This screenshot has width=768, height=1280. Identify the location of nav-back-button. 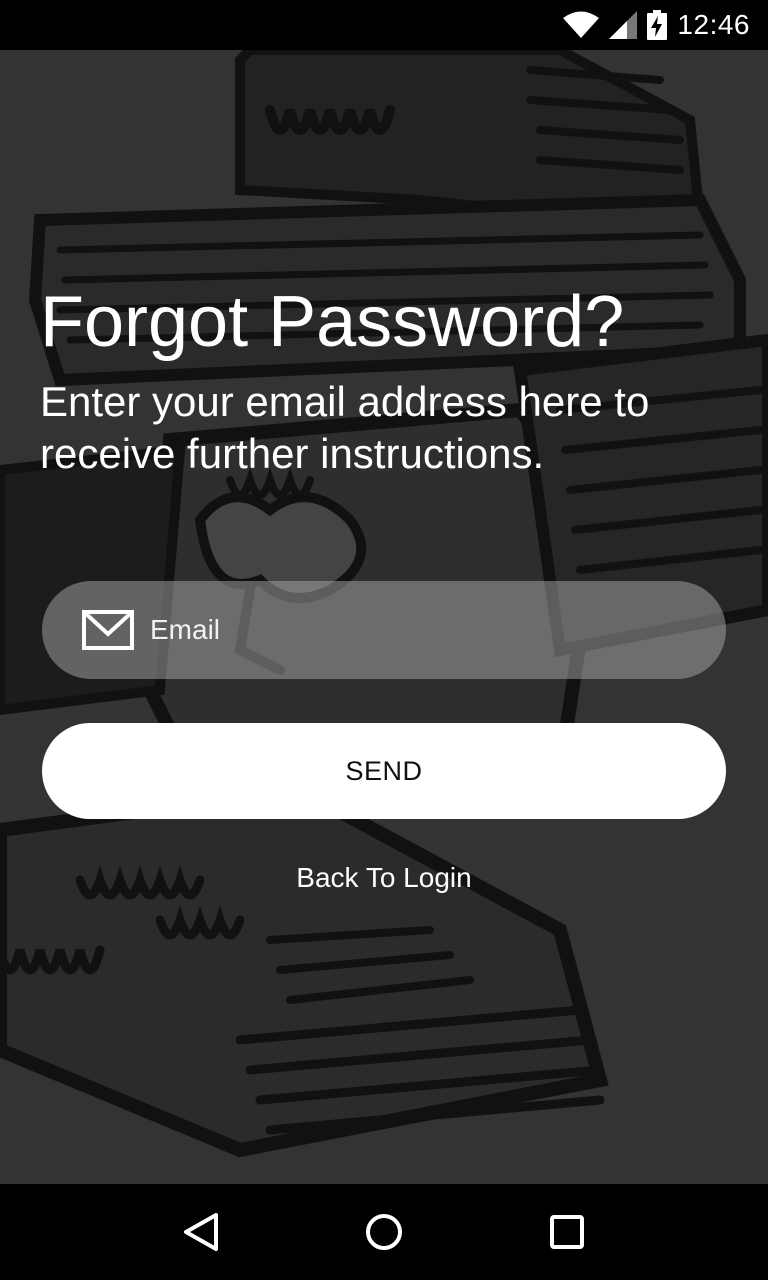
(201, 1232).